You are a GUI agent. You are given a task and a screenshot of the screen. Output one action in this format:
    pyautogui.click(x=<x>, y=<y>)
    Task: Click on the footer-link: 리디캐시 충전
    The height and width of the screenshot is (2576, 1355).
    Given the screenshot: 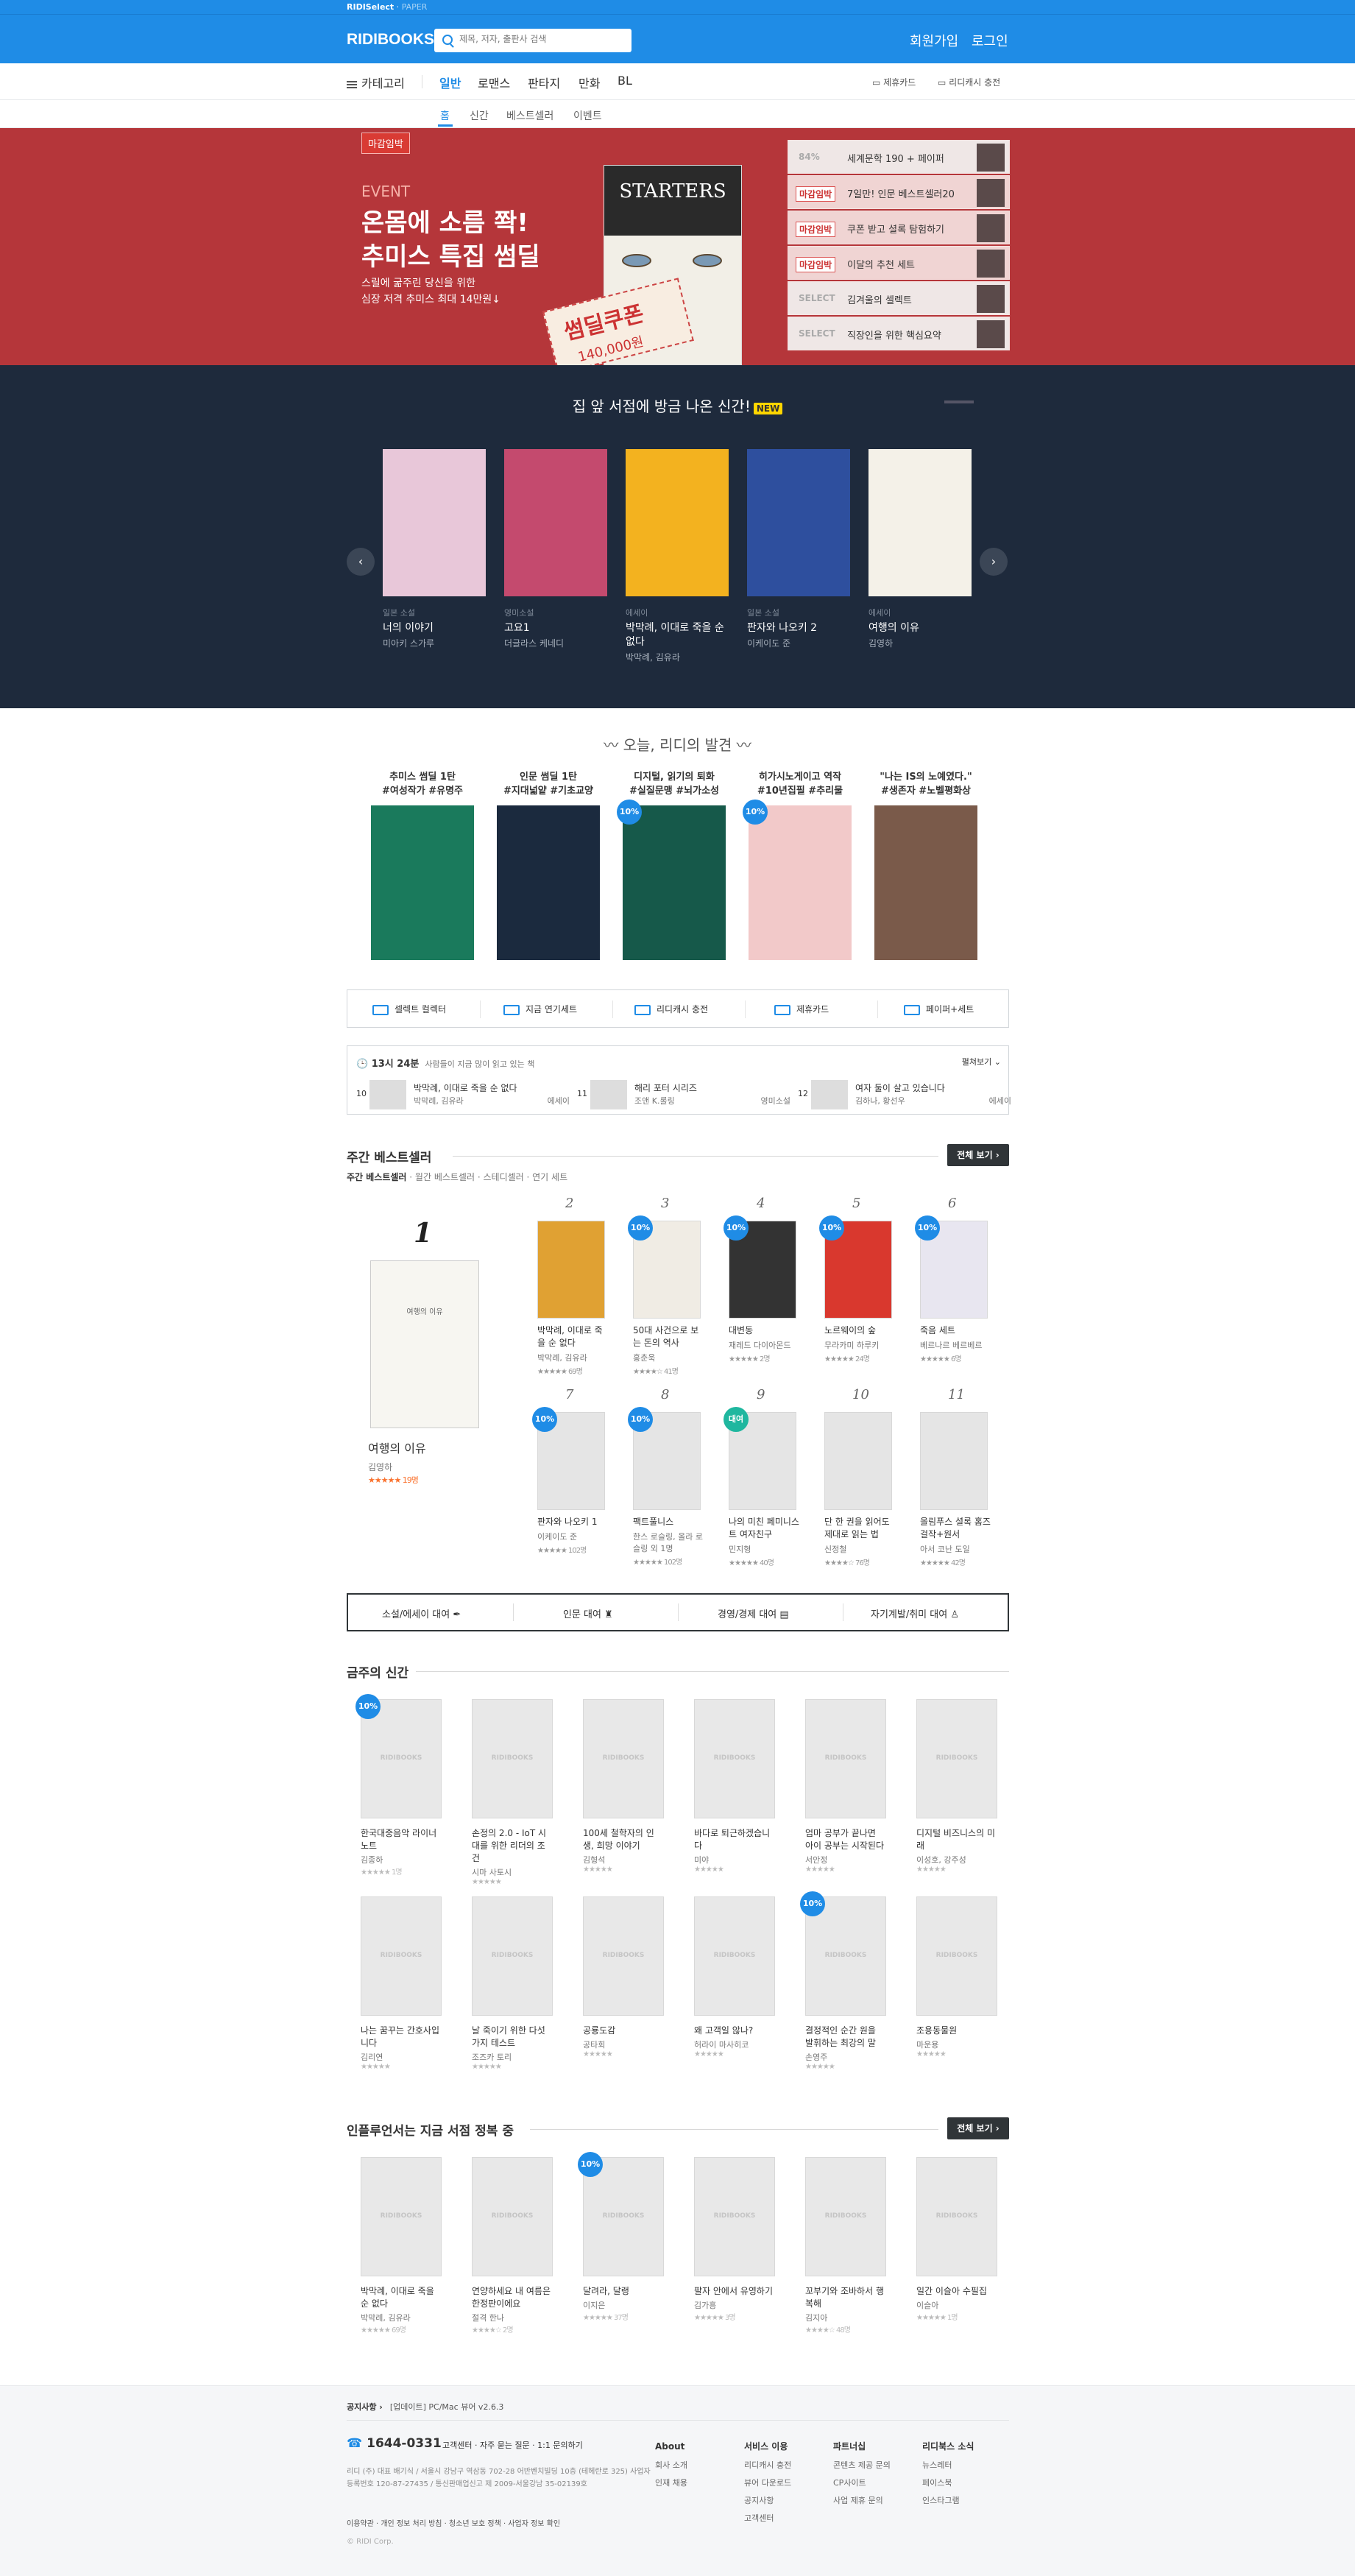 What is the action you would take?
    pyautogui.click(x=767, y=2465)
    